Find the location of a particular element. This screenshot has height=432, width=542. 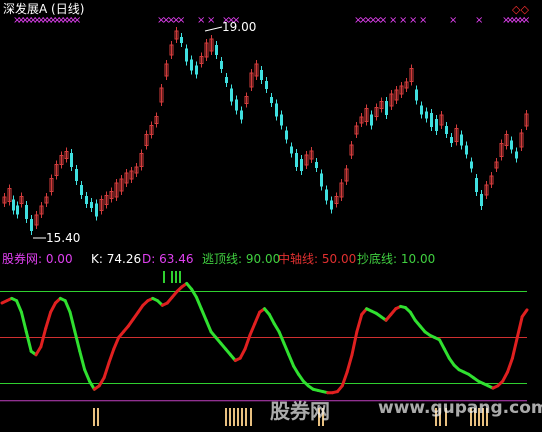

indicator-label-1: K: 74.26 is located at coordinates (116, 259).